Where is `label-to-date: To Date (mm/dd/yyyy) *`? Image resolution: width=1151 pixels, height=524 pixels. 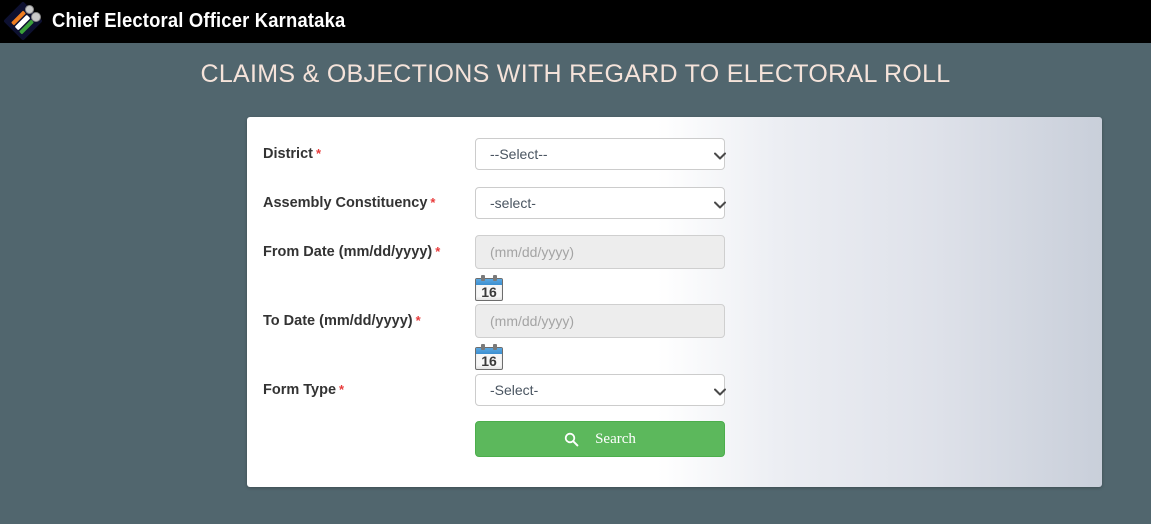 label-to-date: To Date (mm/dd/yyyy) * is located at coordinates (361, 321).